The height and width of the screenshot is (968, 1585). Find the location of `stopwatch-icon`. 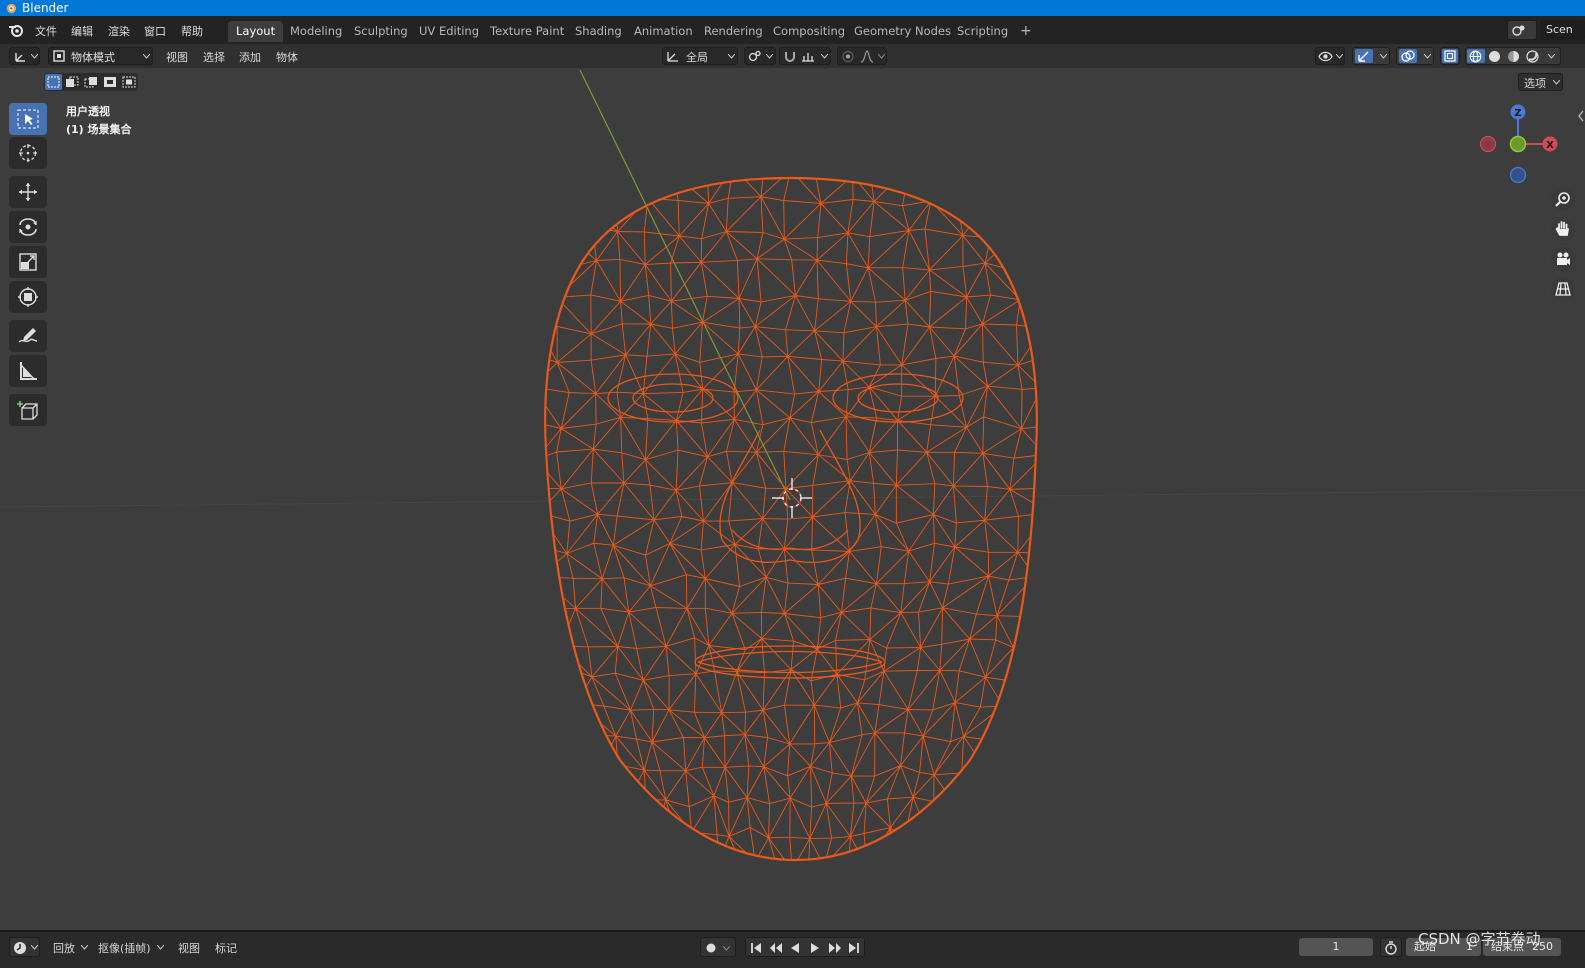

stopwatch-icon is located at coordinates (1391, 948).